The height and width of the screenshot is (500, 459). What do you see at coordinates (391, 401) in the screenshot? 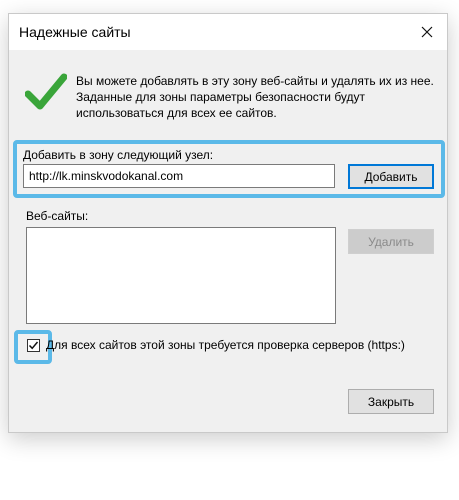
I see `close-button: Закрыть` at bounding box center [391, 401].